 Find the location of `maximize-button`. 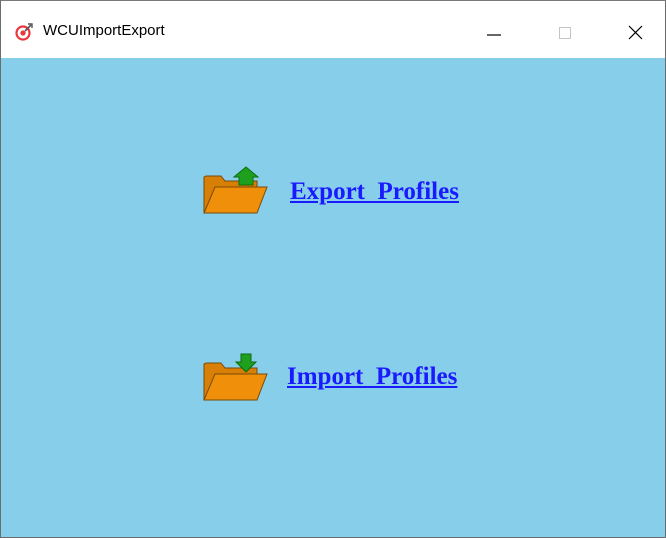

maximize-button is located at coordinates (565, 29).